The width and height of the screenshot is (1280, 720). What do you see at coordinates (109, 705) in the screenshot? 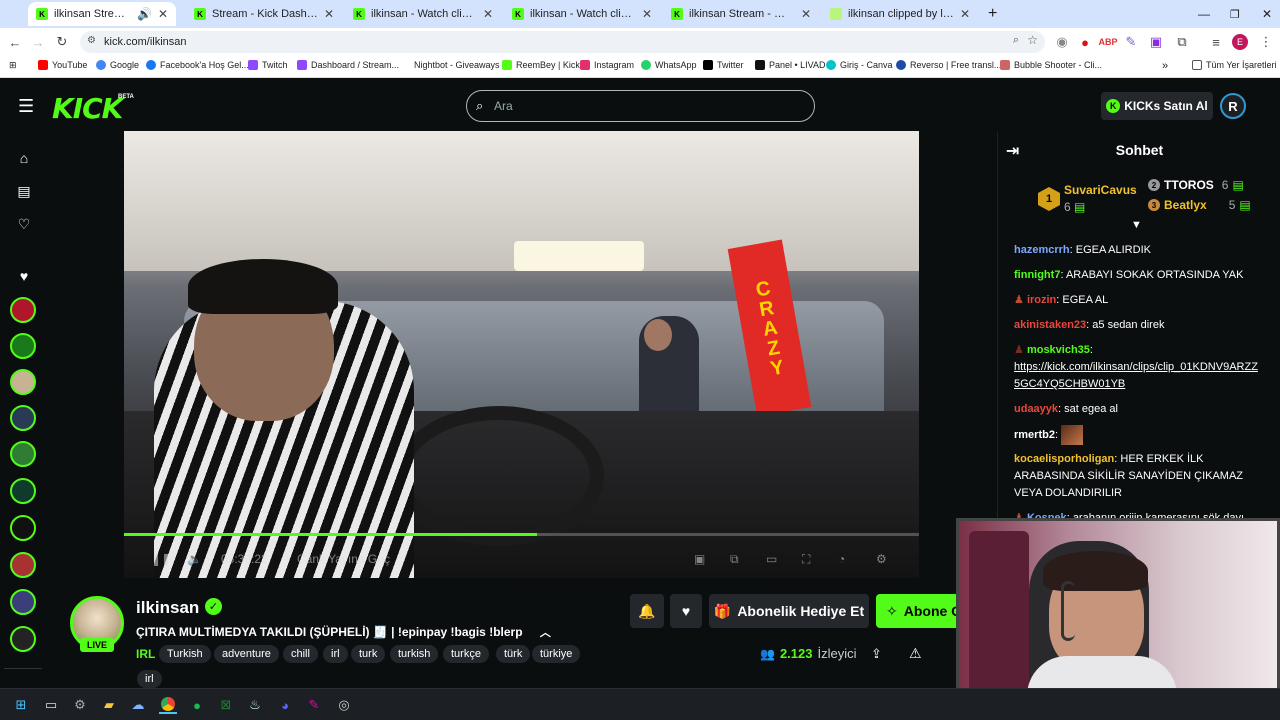
I see `file-explorer-icon: ▰` at bounding box center [109, 705].